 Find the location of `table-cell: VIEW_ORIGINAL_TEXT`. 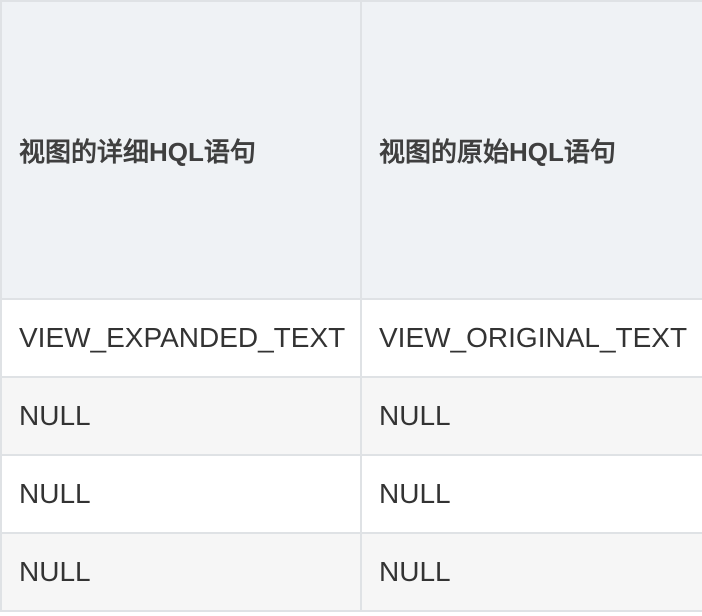

table-cell: VIEW_ORIGINAL_TEXT is located at coordinates (531, 338).